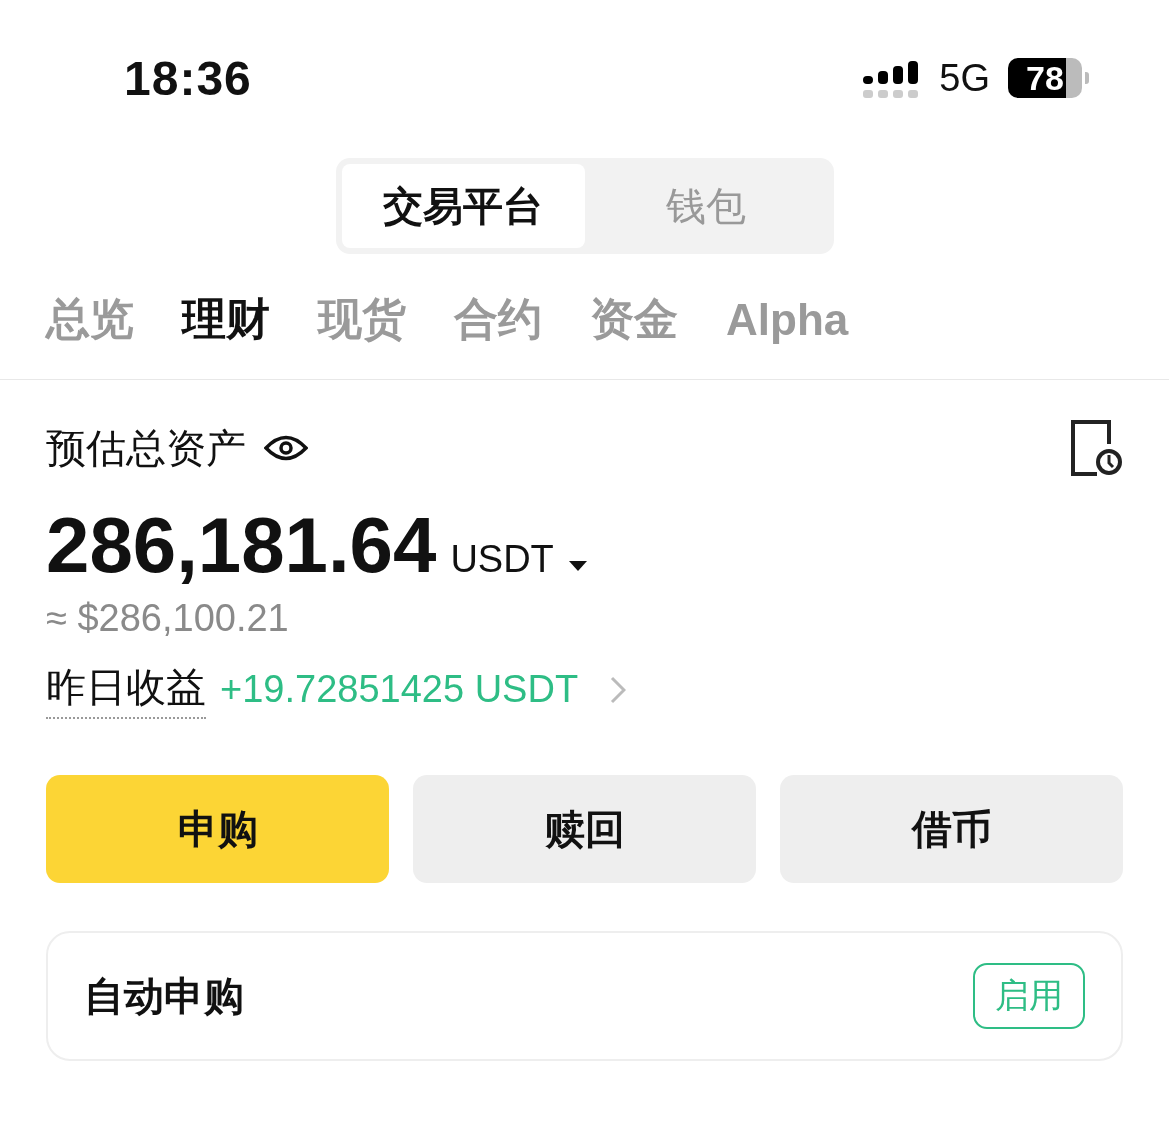 The height and width of the screenshot is (1145, 1169). What do you see at coordinates (787, 319) in the screenshot?
I see `category-tab: Alpha` at bounding box center [787, 319].